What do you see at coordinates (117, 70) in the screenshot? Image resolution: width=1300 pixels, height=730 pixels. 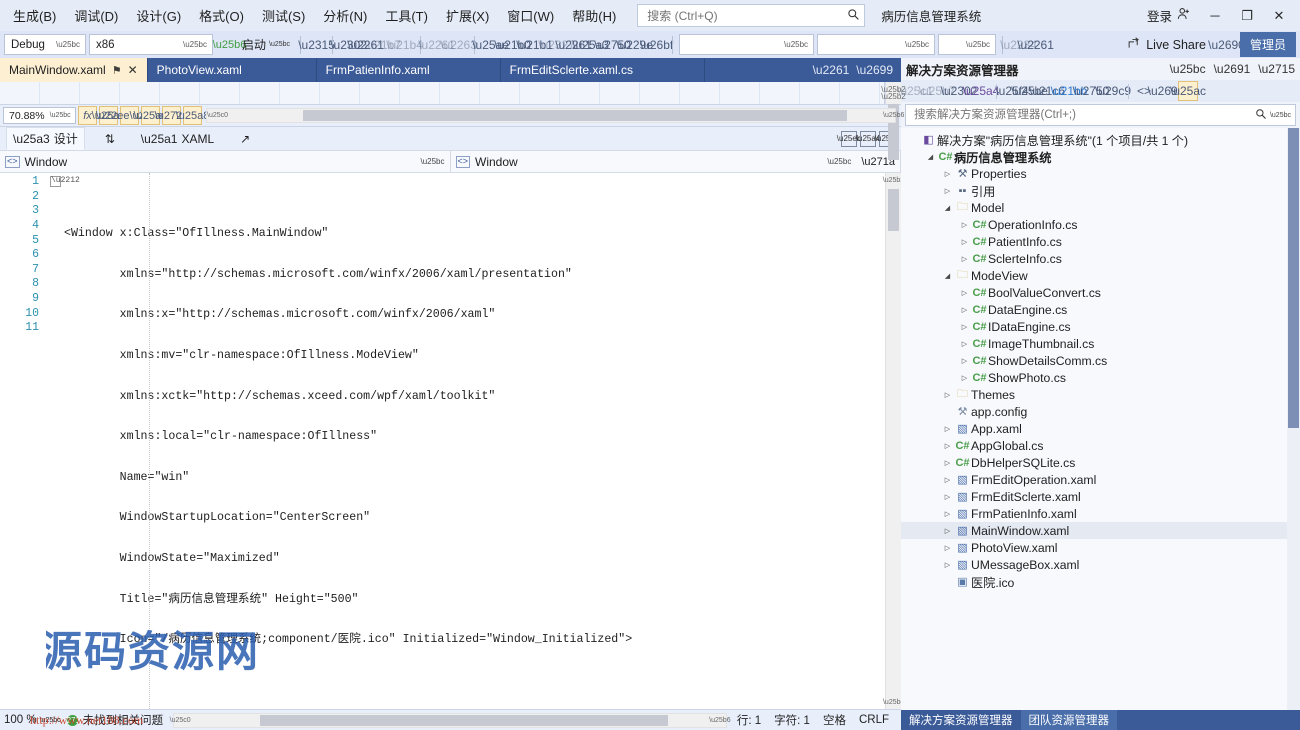 I see `pin-icon: ⚑` at bounding box center [117, 70].